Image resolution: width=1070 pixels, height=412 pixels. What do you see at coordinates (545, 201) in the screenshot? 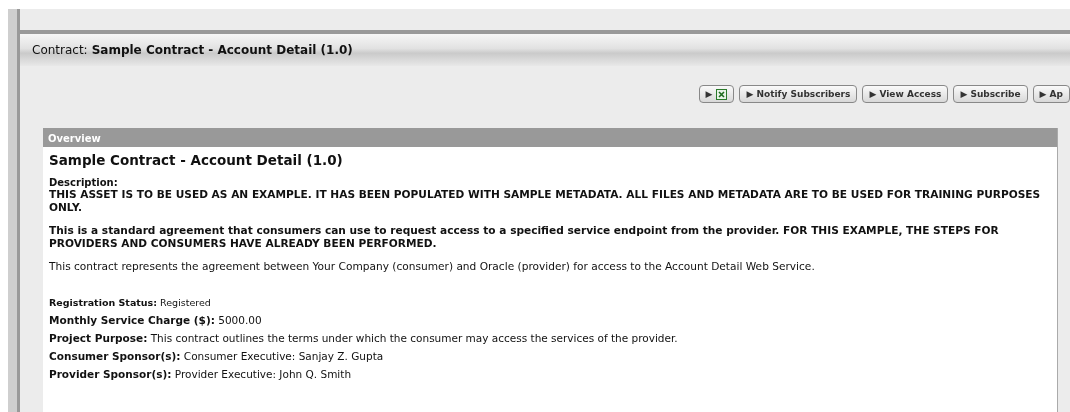
I see `description-text: THIS ASSET IS TO BE USED AS AN EXAMPLE. IT HAS BEEN POPULATED WITH SAMPLE METADATA. ALL FILES AND METADATA ARE TO BE USED FOR TRAINING PURPOSES ONLY.` at bounding box center [545, 201].